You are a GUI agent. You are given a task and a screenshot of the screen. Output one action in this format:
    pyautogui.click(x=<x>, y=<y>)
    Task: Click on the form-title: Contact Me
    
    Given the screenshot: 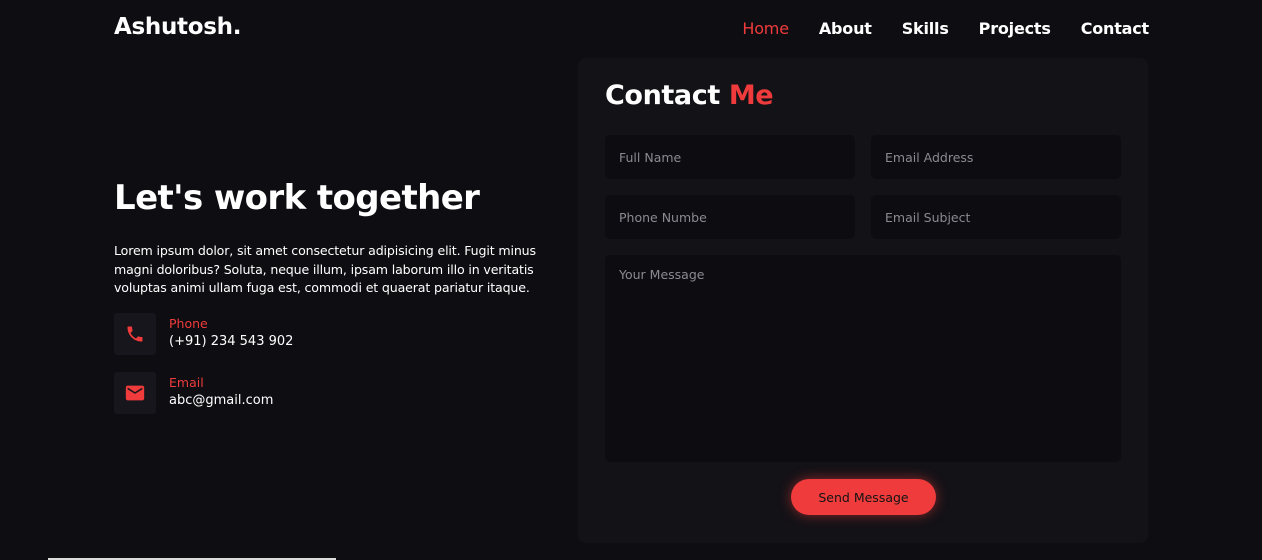 What is the action you would take?
    pyautogui.click(x=689, y=95)
    